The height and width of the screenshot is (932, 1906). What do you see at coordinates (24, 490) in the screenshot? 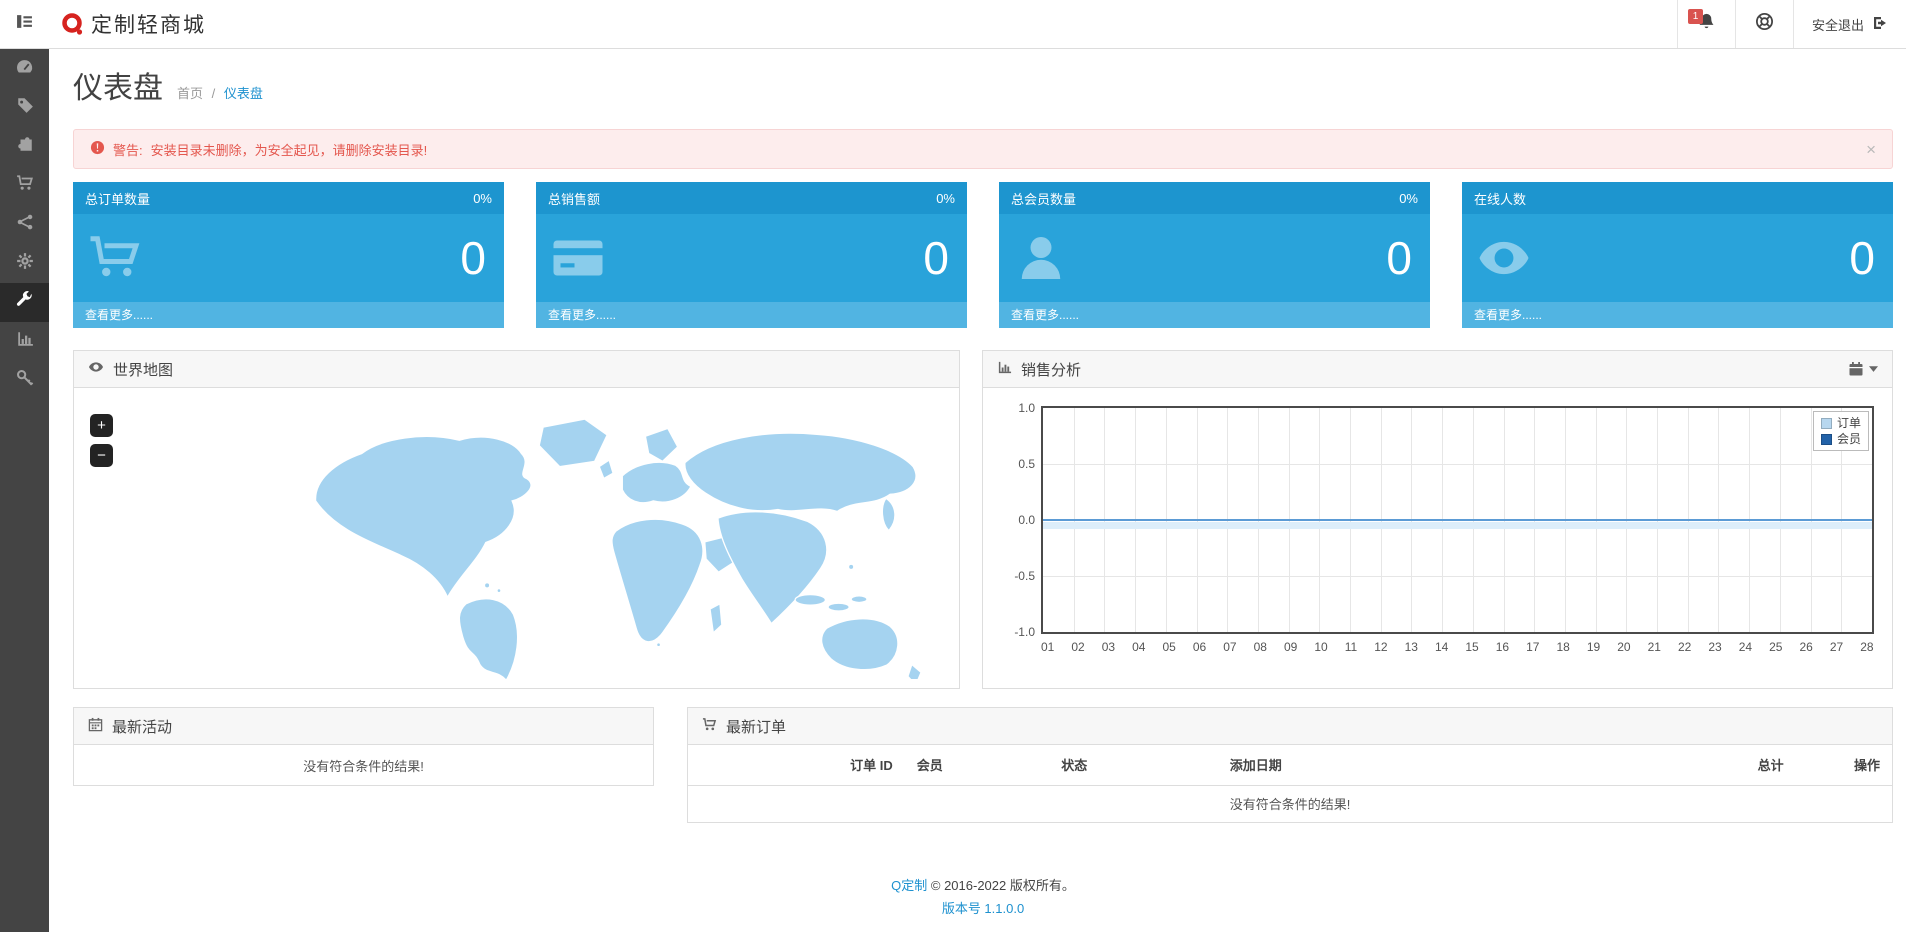
I see `sidebar-nav` at bounding box center [24, 490].